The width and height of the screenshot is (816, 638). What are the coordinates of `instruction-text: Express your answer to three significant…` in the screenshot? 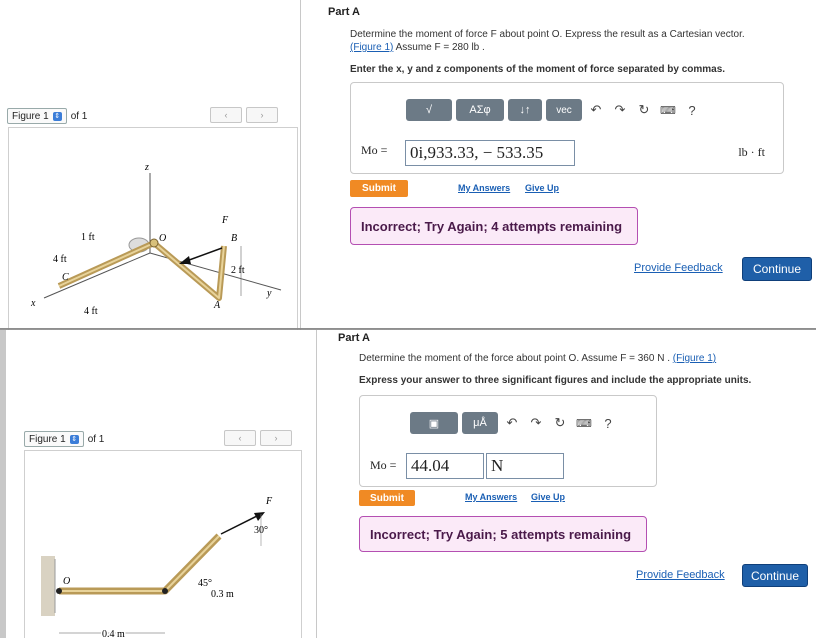 It's located at (555, 380).